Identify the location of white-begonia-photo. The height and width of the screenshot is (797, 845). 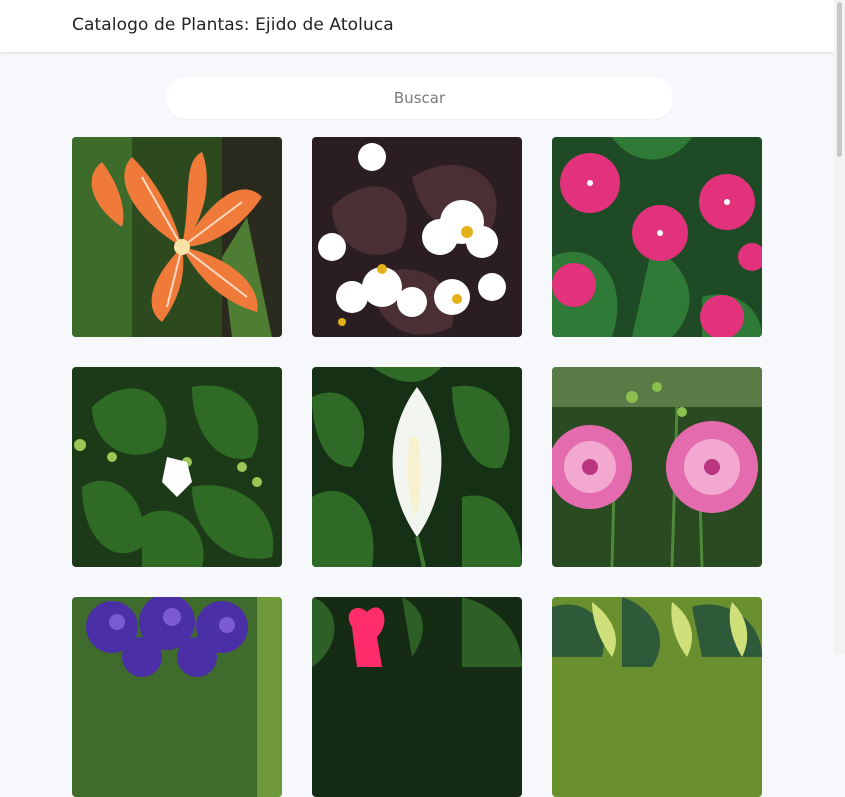
(417, 237).